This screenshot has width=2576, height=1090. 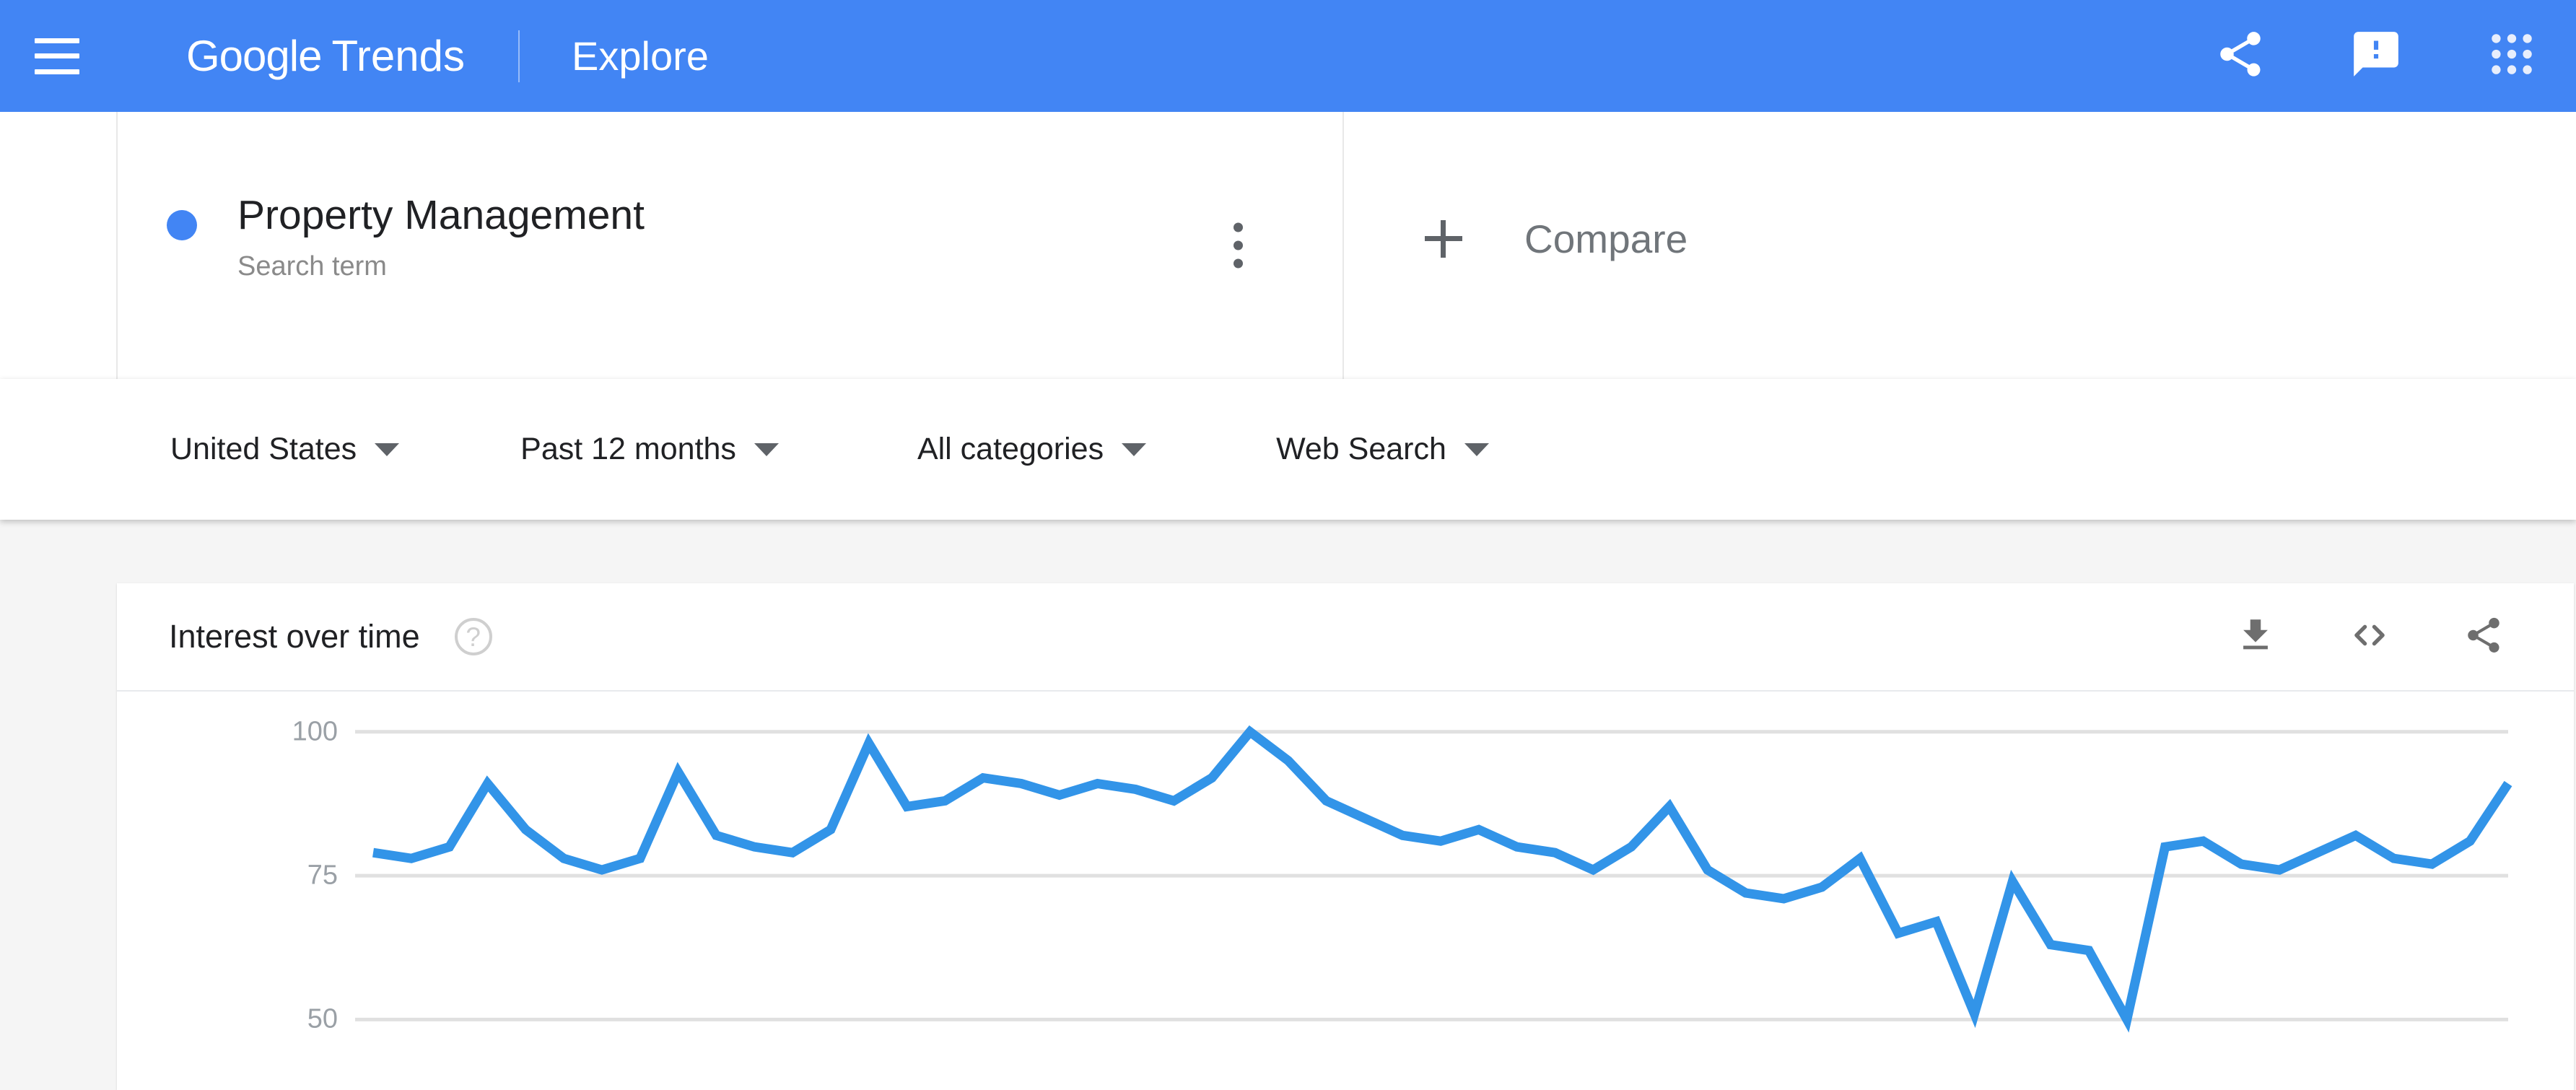 What do you see at coordinates (2511, 55) in the screenshot?
I see `apps-grid-icon` at bounding box center [2511, 55].